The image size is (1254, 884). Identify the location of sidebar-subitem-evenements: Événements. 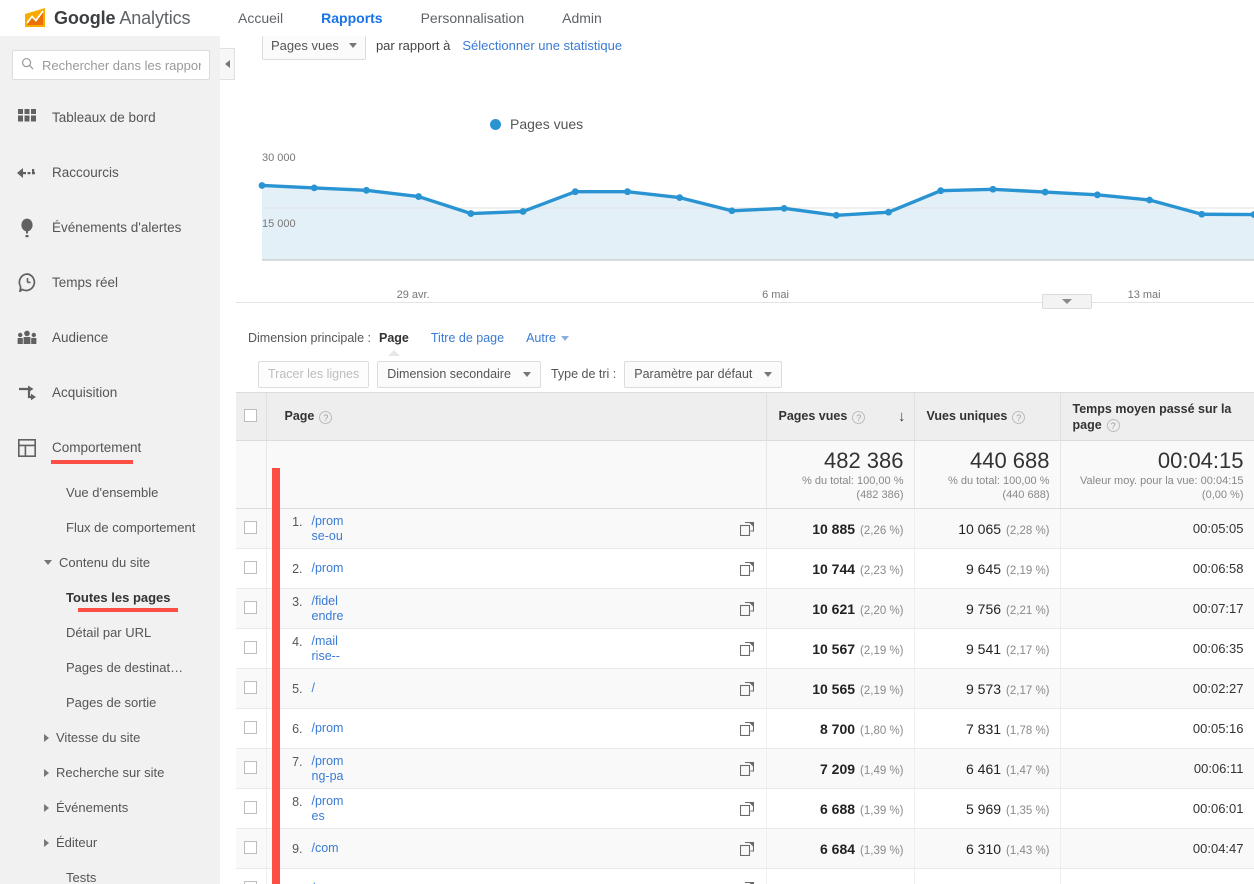
(110, 807).